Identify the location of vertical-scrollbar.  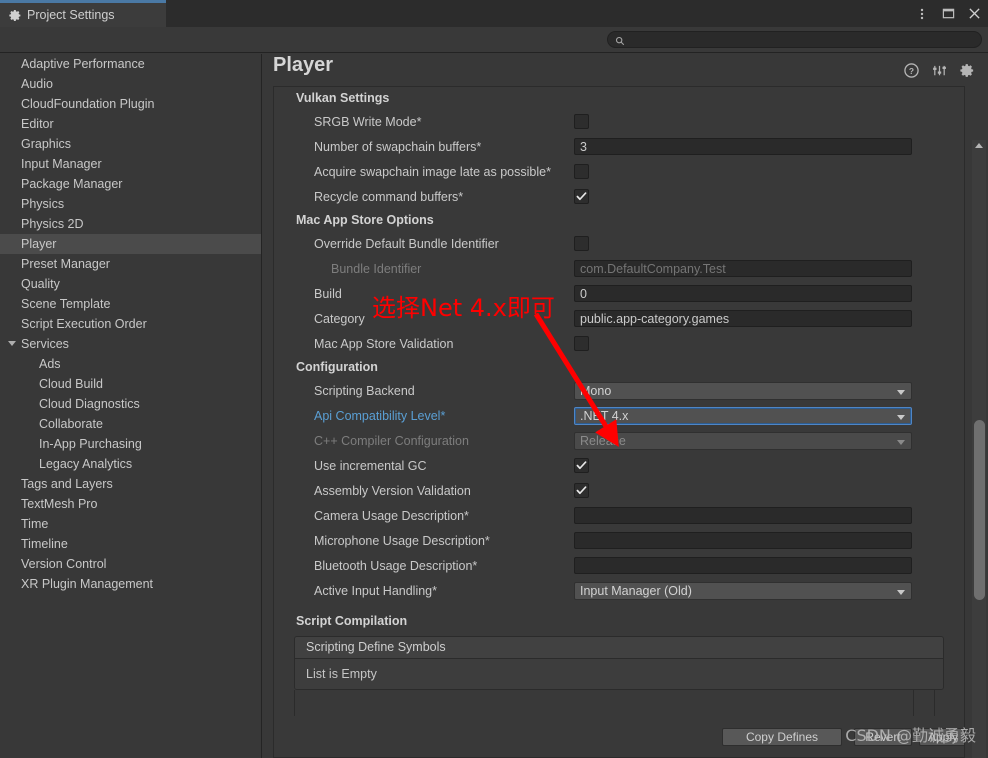
(979, 449).